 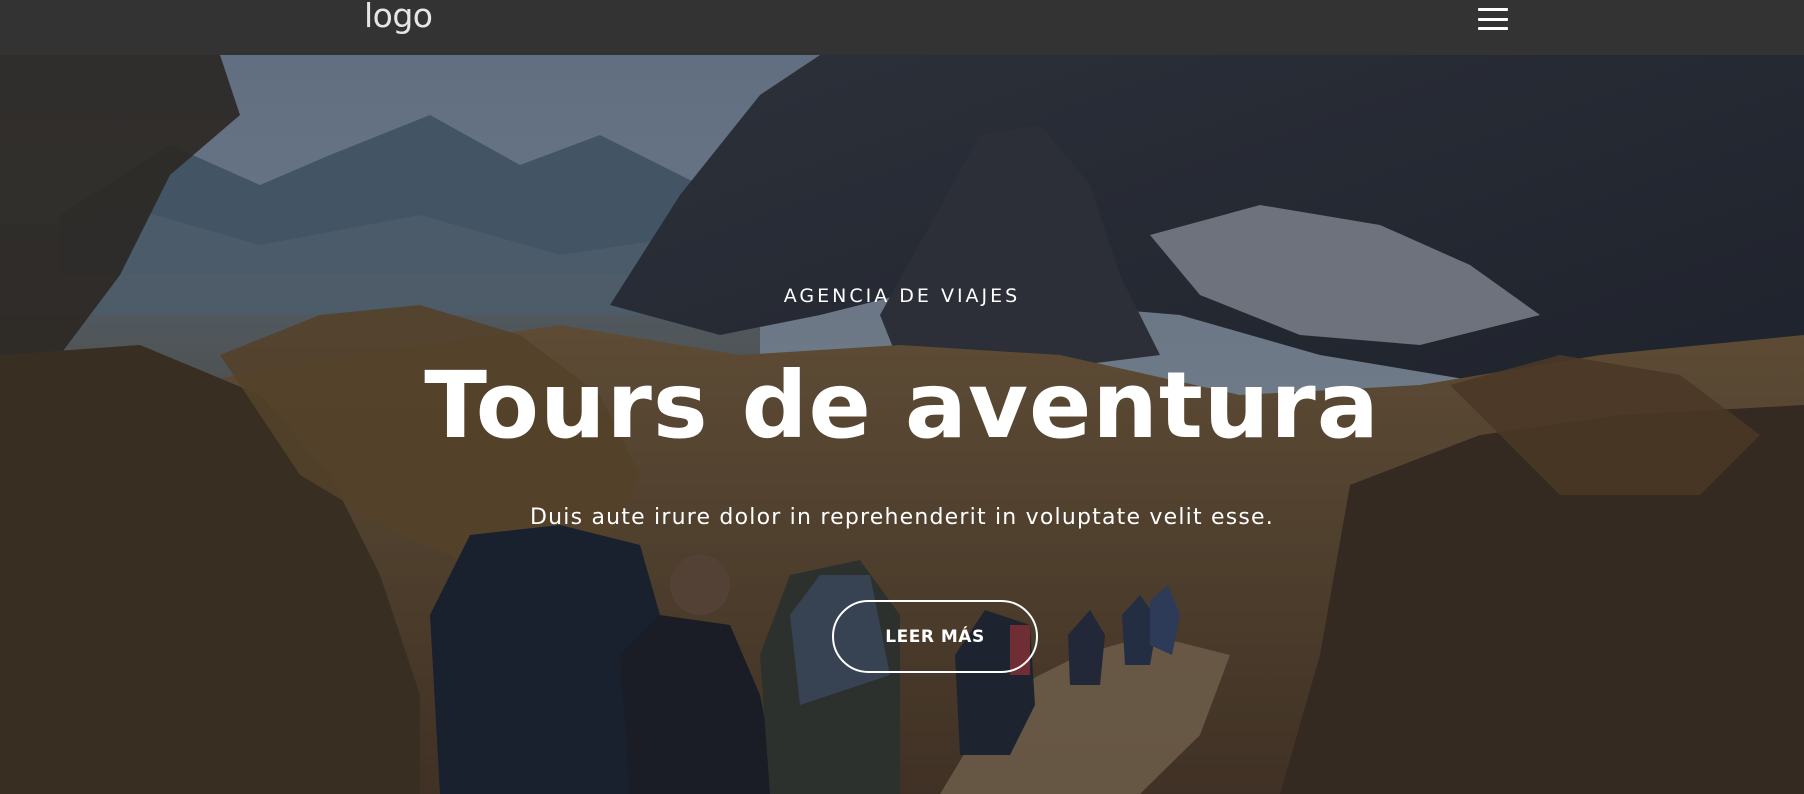 I want to click on site-logo: logo, so click(x=398, y=18).